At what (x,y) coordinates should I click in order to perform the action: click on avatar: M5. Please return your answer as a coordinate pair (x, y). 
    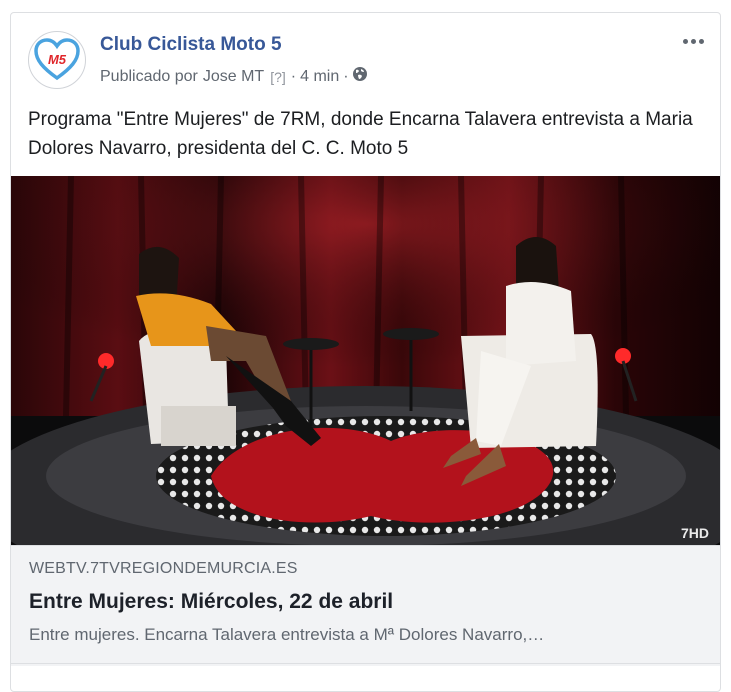
    Looking at the image, I should click on (57, 60).